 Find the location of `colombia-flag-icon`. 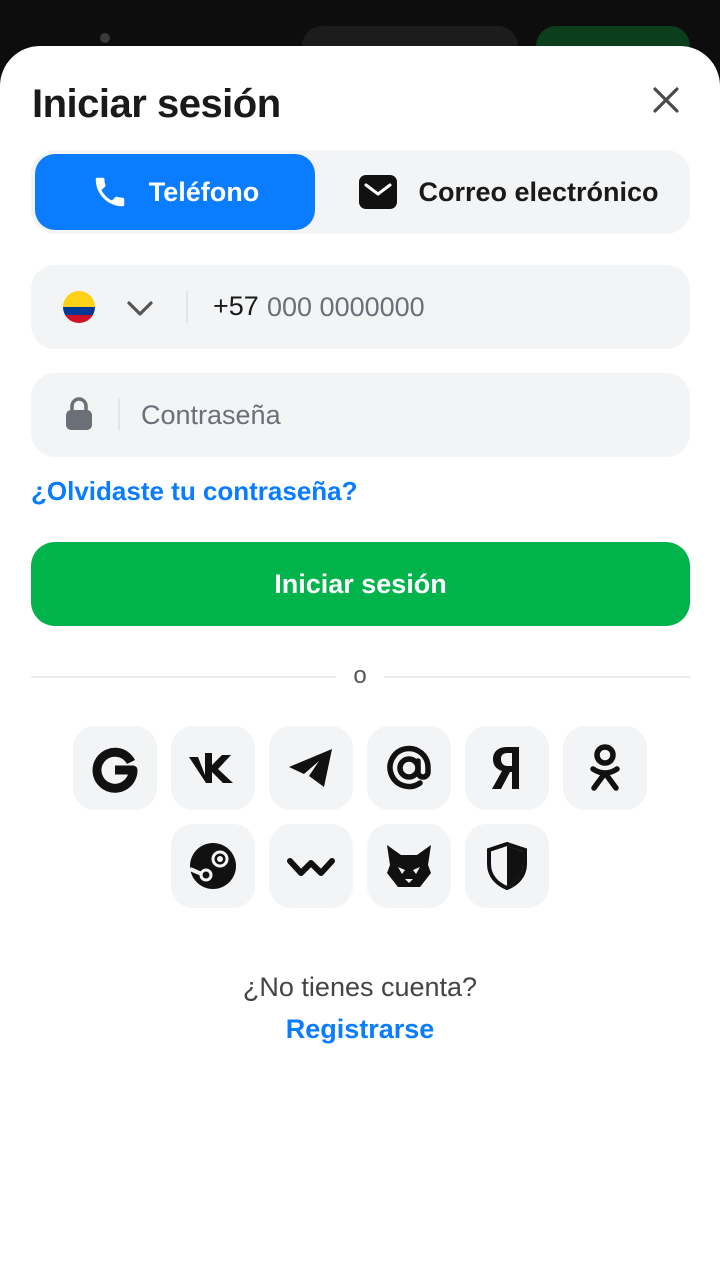

colombia-flag-icon is located at coordinates (79, 307).